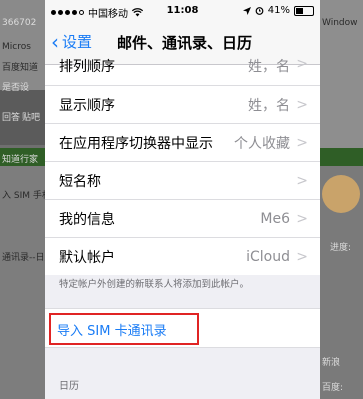 Image resolution: width=363 pixels, height=399 pixels. What do you see at coordinates (182, 328) in the screenshot?
I see `import-sim-contacts-row: 导入 SIM 卡通讯录` at bounding box center [182, 328].